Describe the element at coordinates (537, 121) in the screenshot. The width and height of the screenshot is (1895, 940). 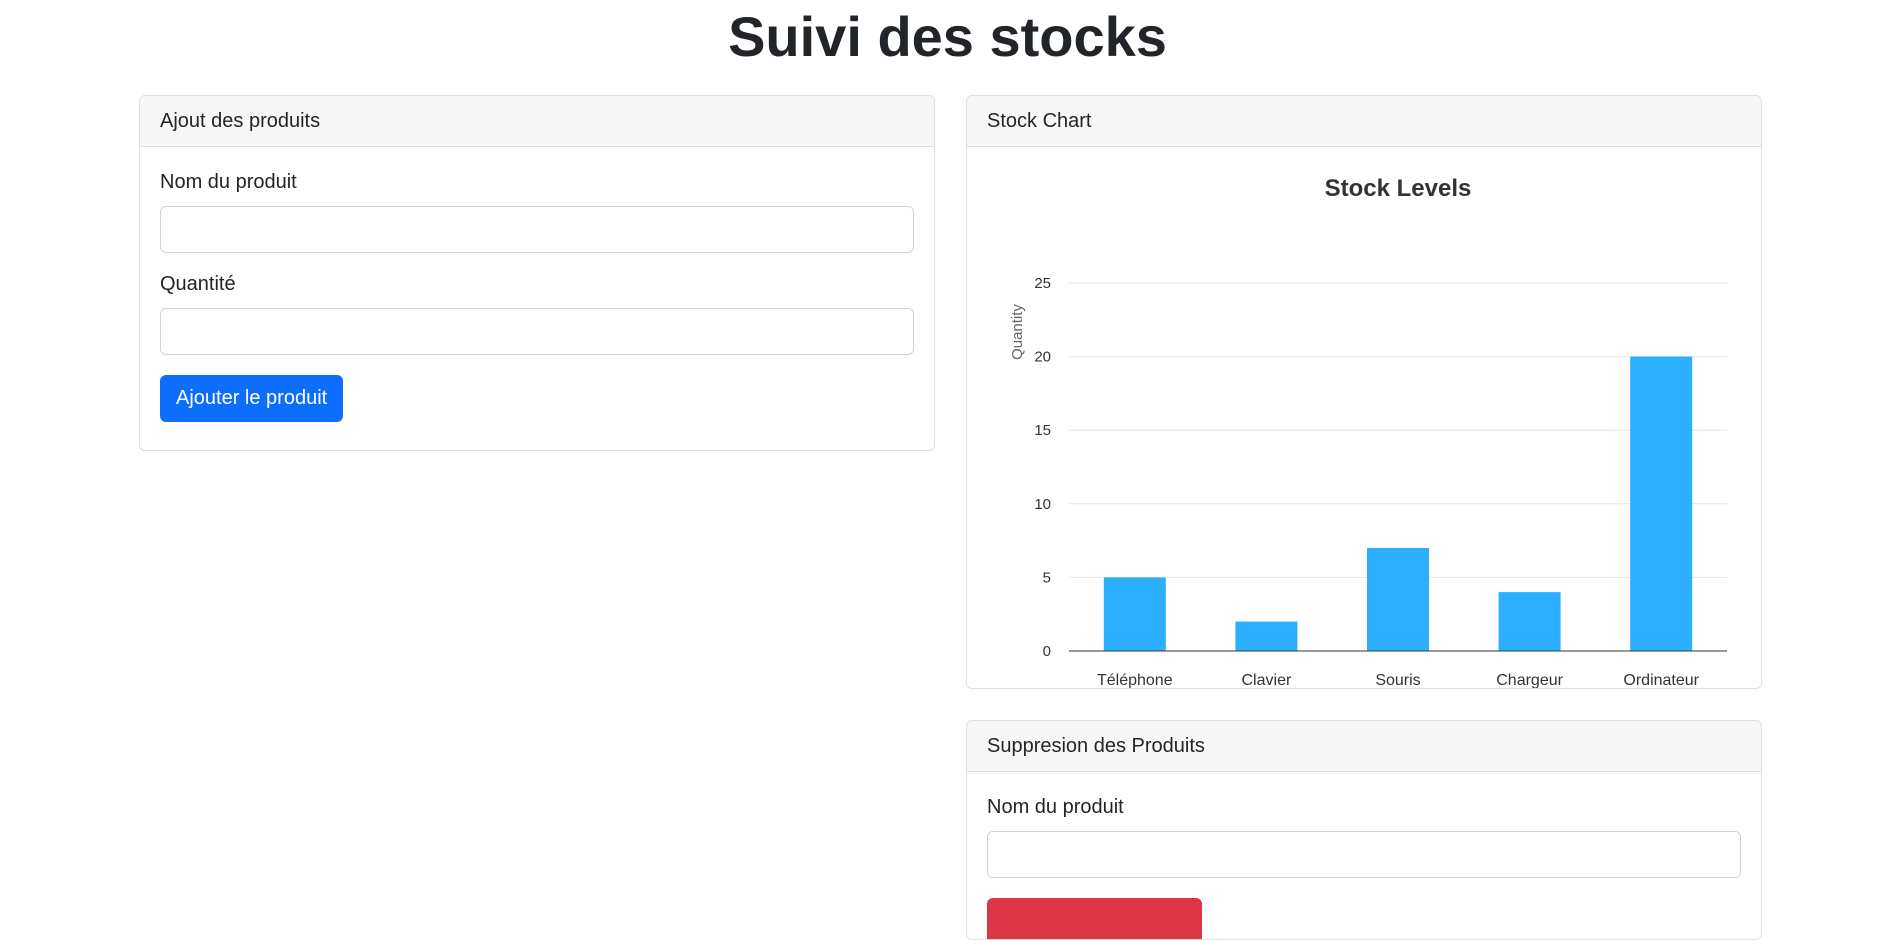
I see `add-product-header: Ajout des produits` at that location.